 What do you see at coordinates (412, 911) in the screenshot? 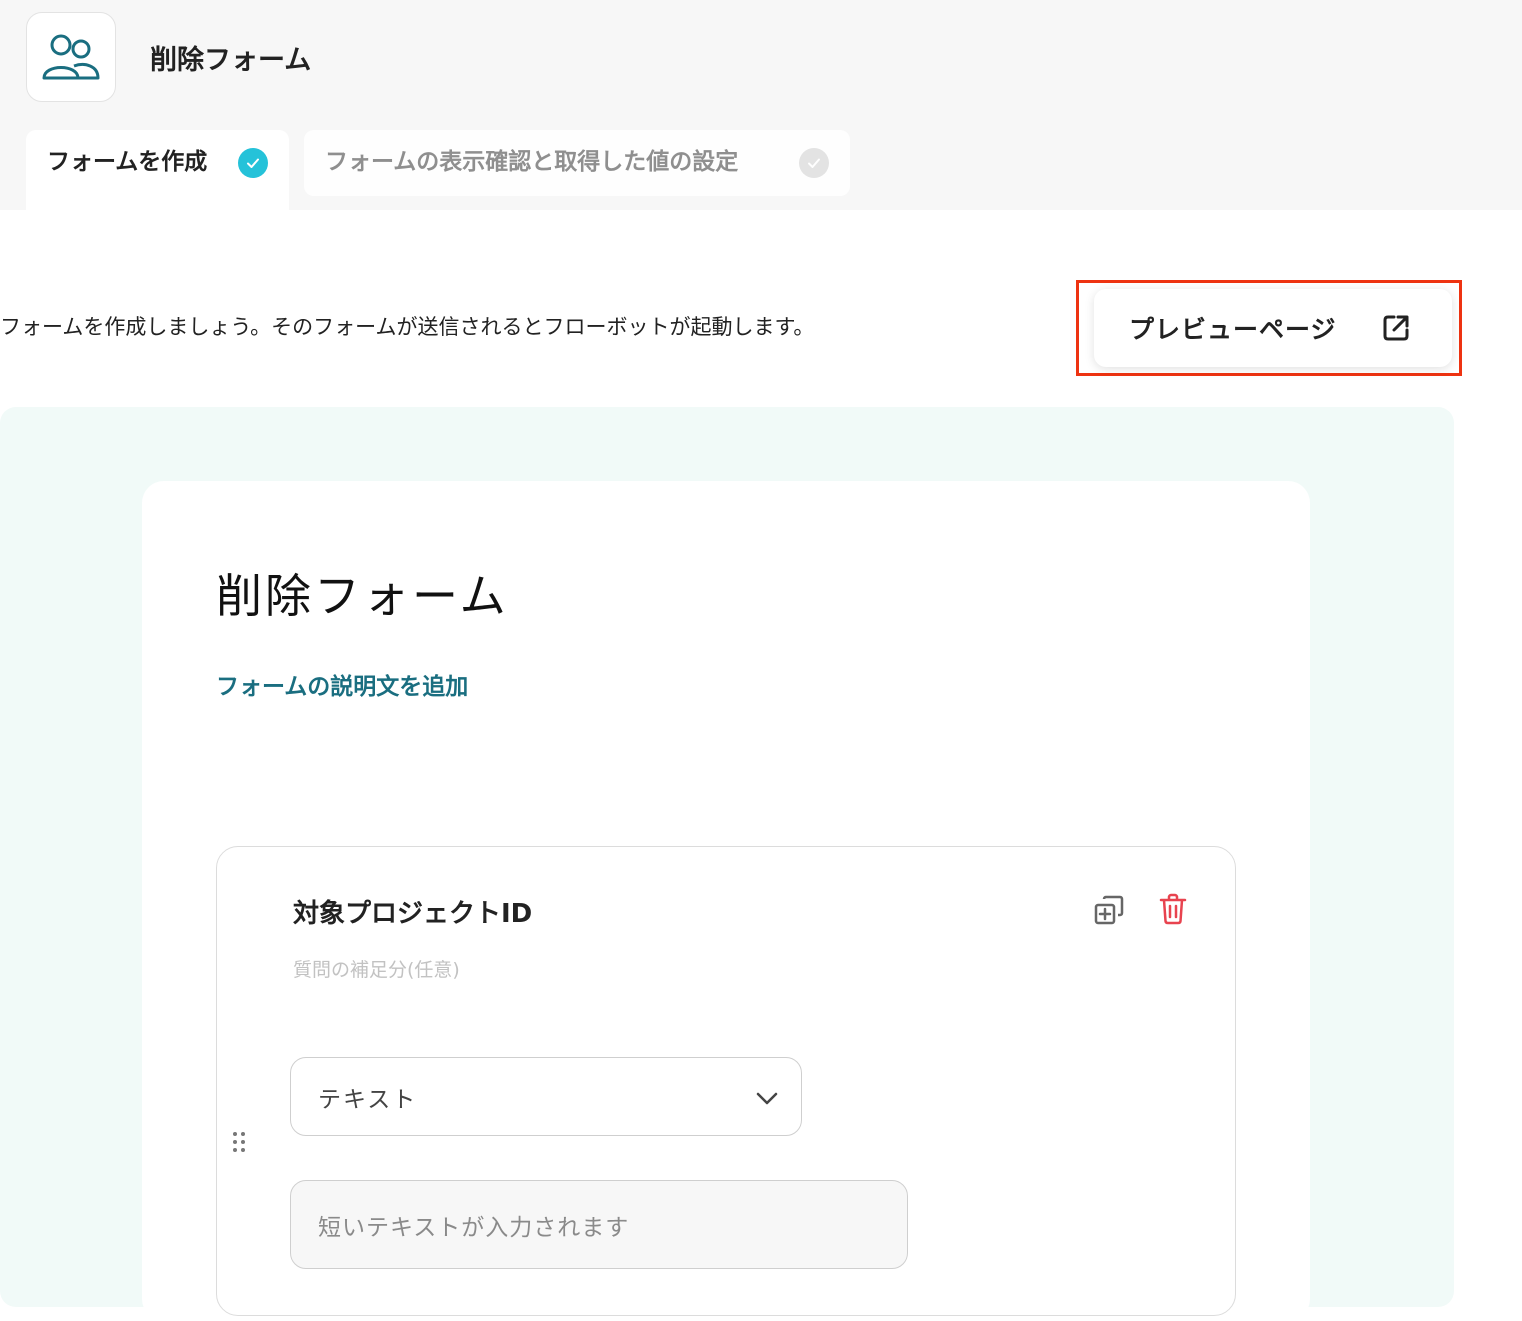
I see `question-title: 対象プロジェクトID` at bounding box center [412, 911].